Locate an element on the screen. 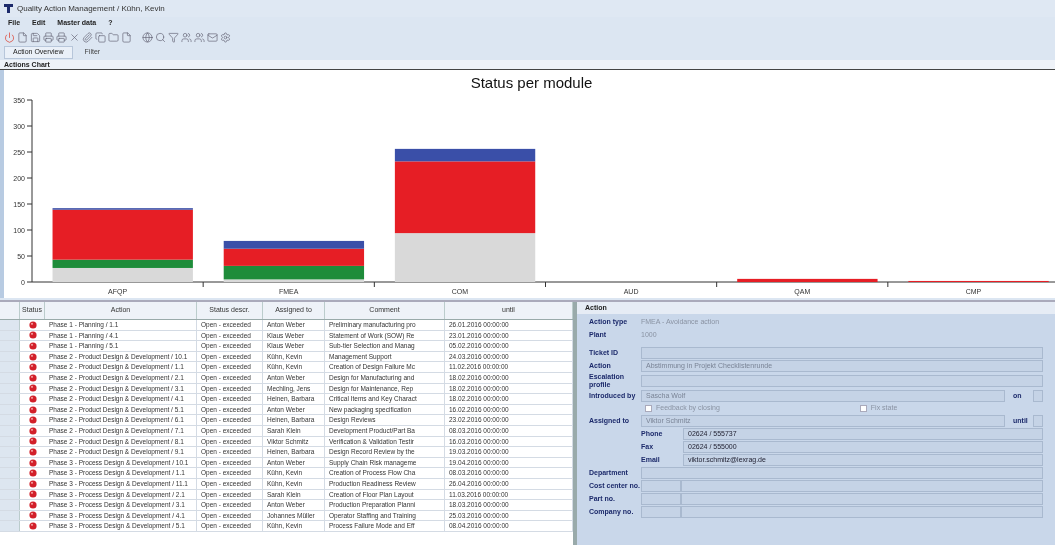  globe-icon is located at coordinates (147, 37).